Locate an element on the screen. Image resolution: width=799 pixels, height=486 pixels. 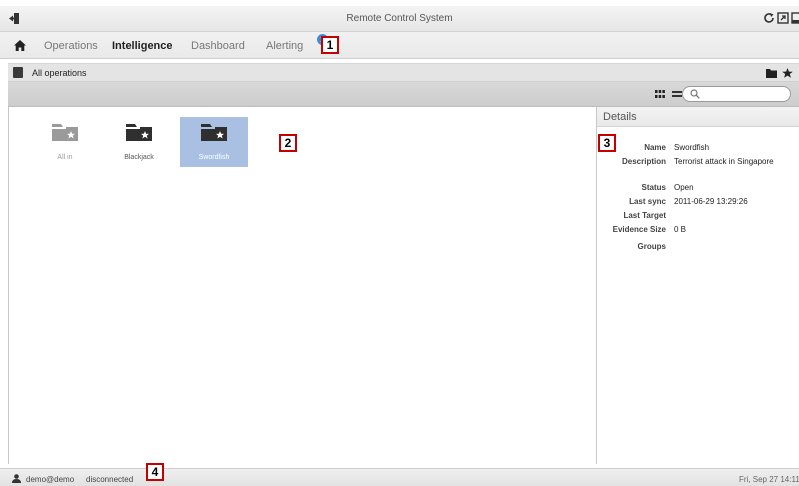
detail-value: Open is located at coordinates (684, 187).